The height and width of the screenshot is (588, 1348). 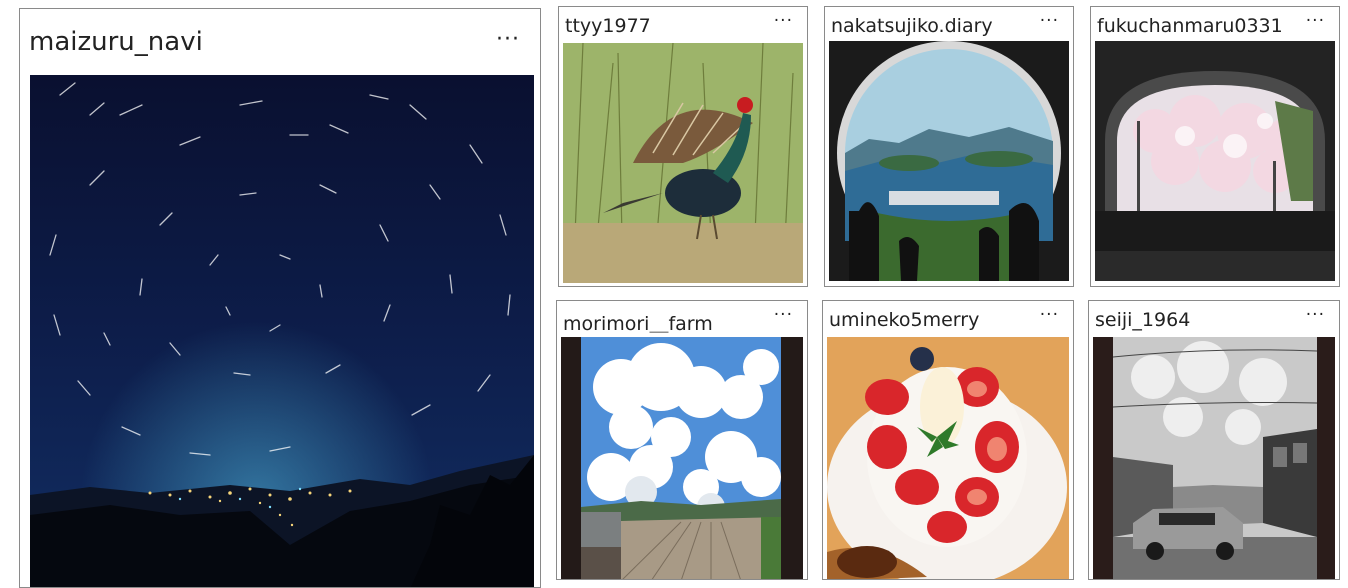 I want to click on post-card-ttyy1977: ttyy1977 ···, so click(x=683, y=146).